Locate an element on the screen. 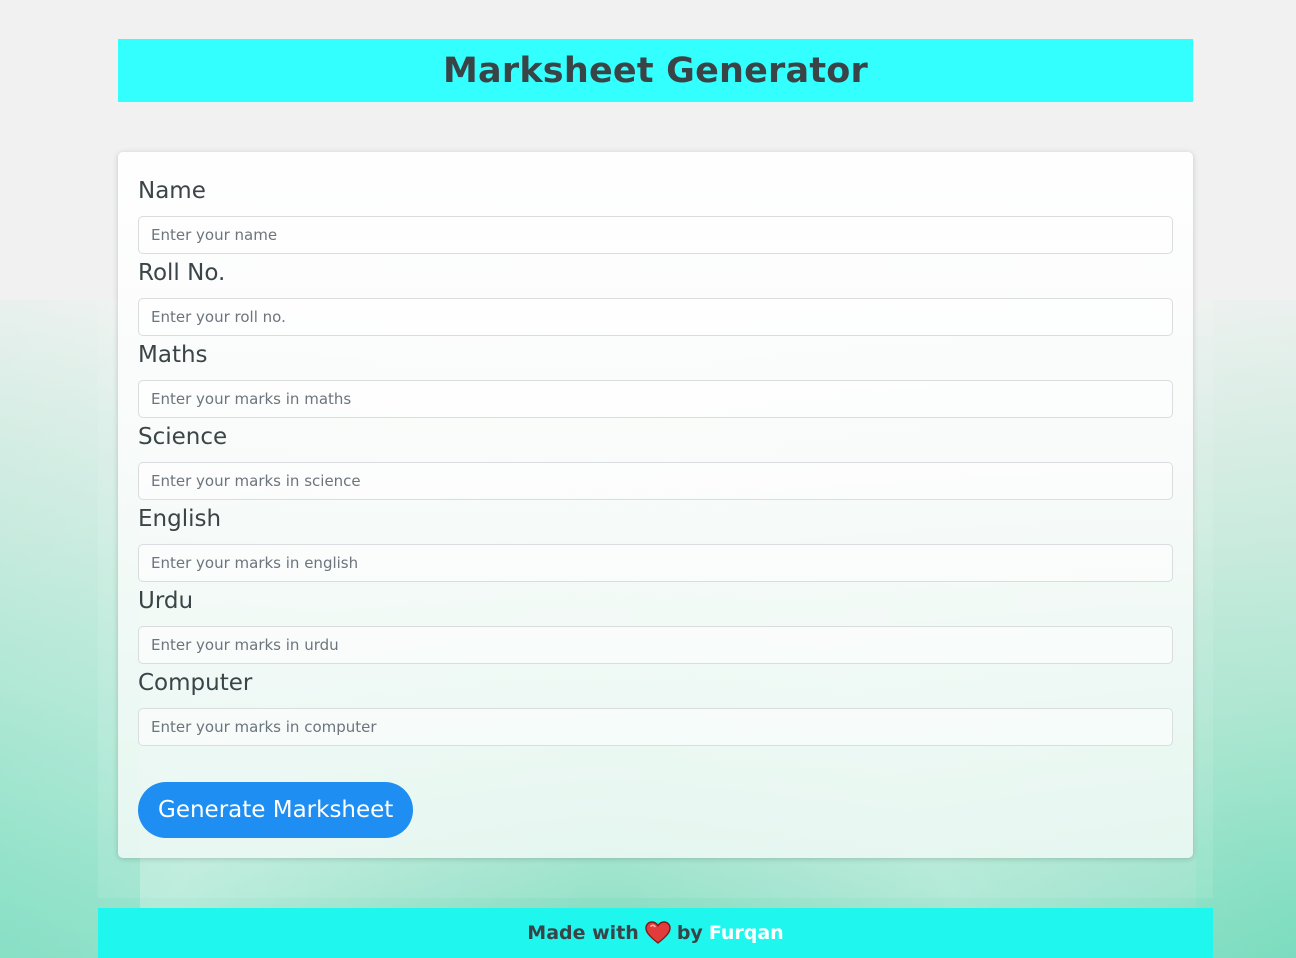 This screenshot has height=958, width=1296. footer-made-with-text: Made with is located at coordinates (583, 933).